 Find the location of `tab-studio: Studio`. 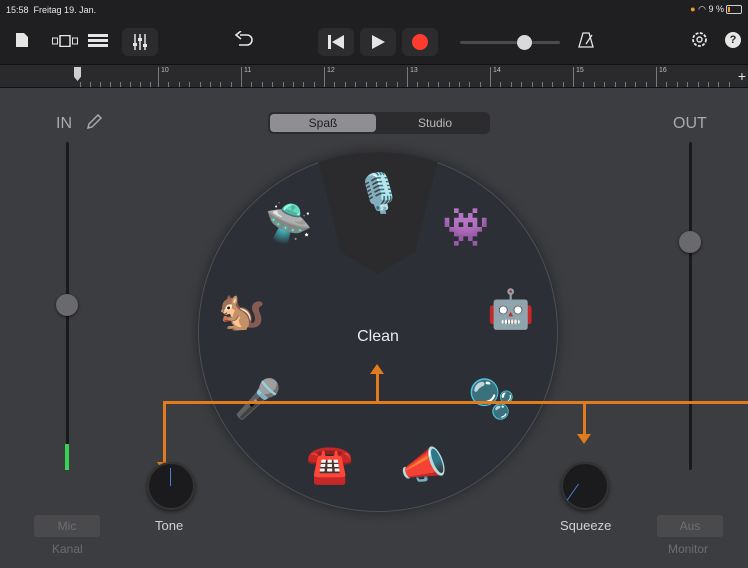

tab-studio: Studio is located at coordinates (435, 123).